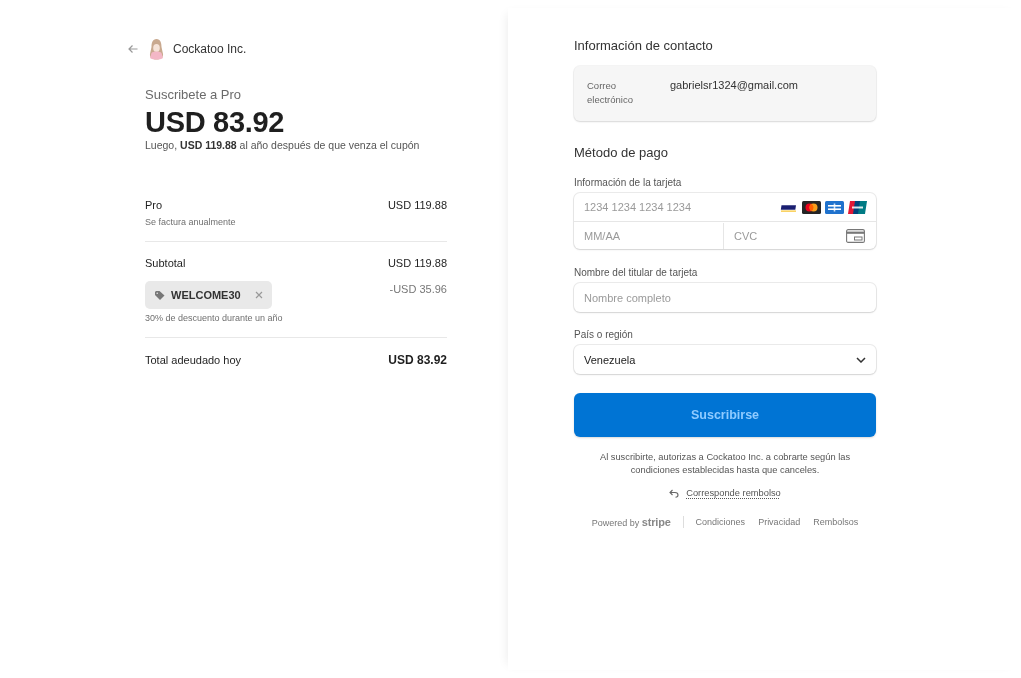 This screenshot has height=678, width=1021. What do you see at coordinates (418, 289) in the screenshot?
I see `discount-amount: -USD 35.96` at bounding box center [418, 289].